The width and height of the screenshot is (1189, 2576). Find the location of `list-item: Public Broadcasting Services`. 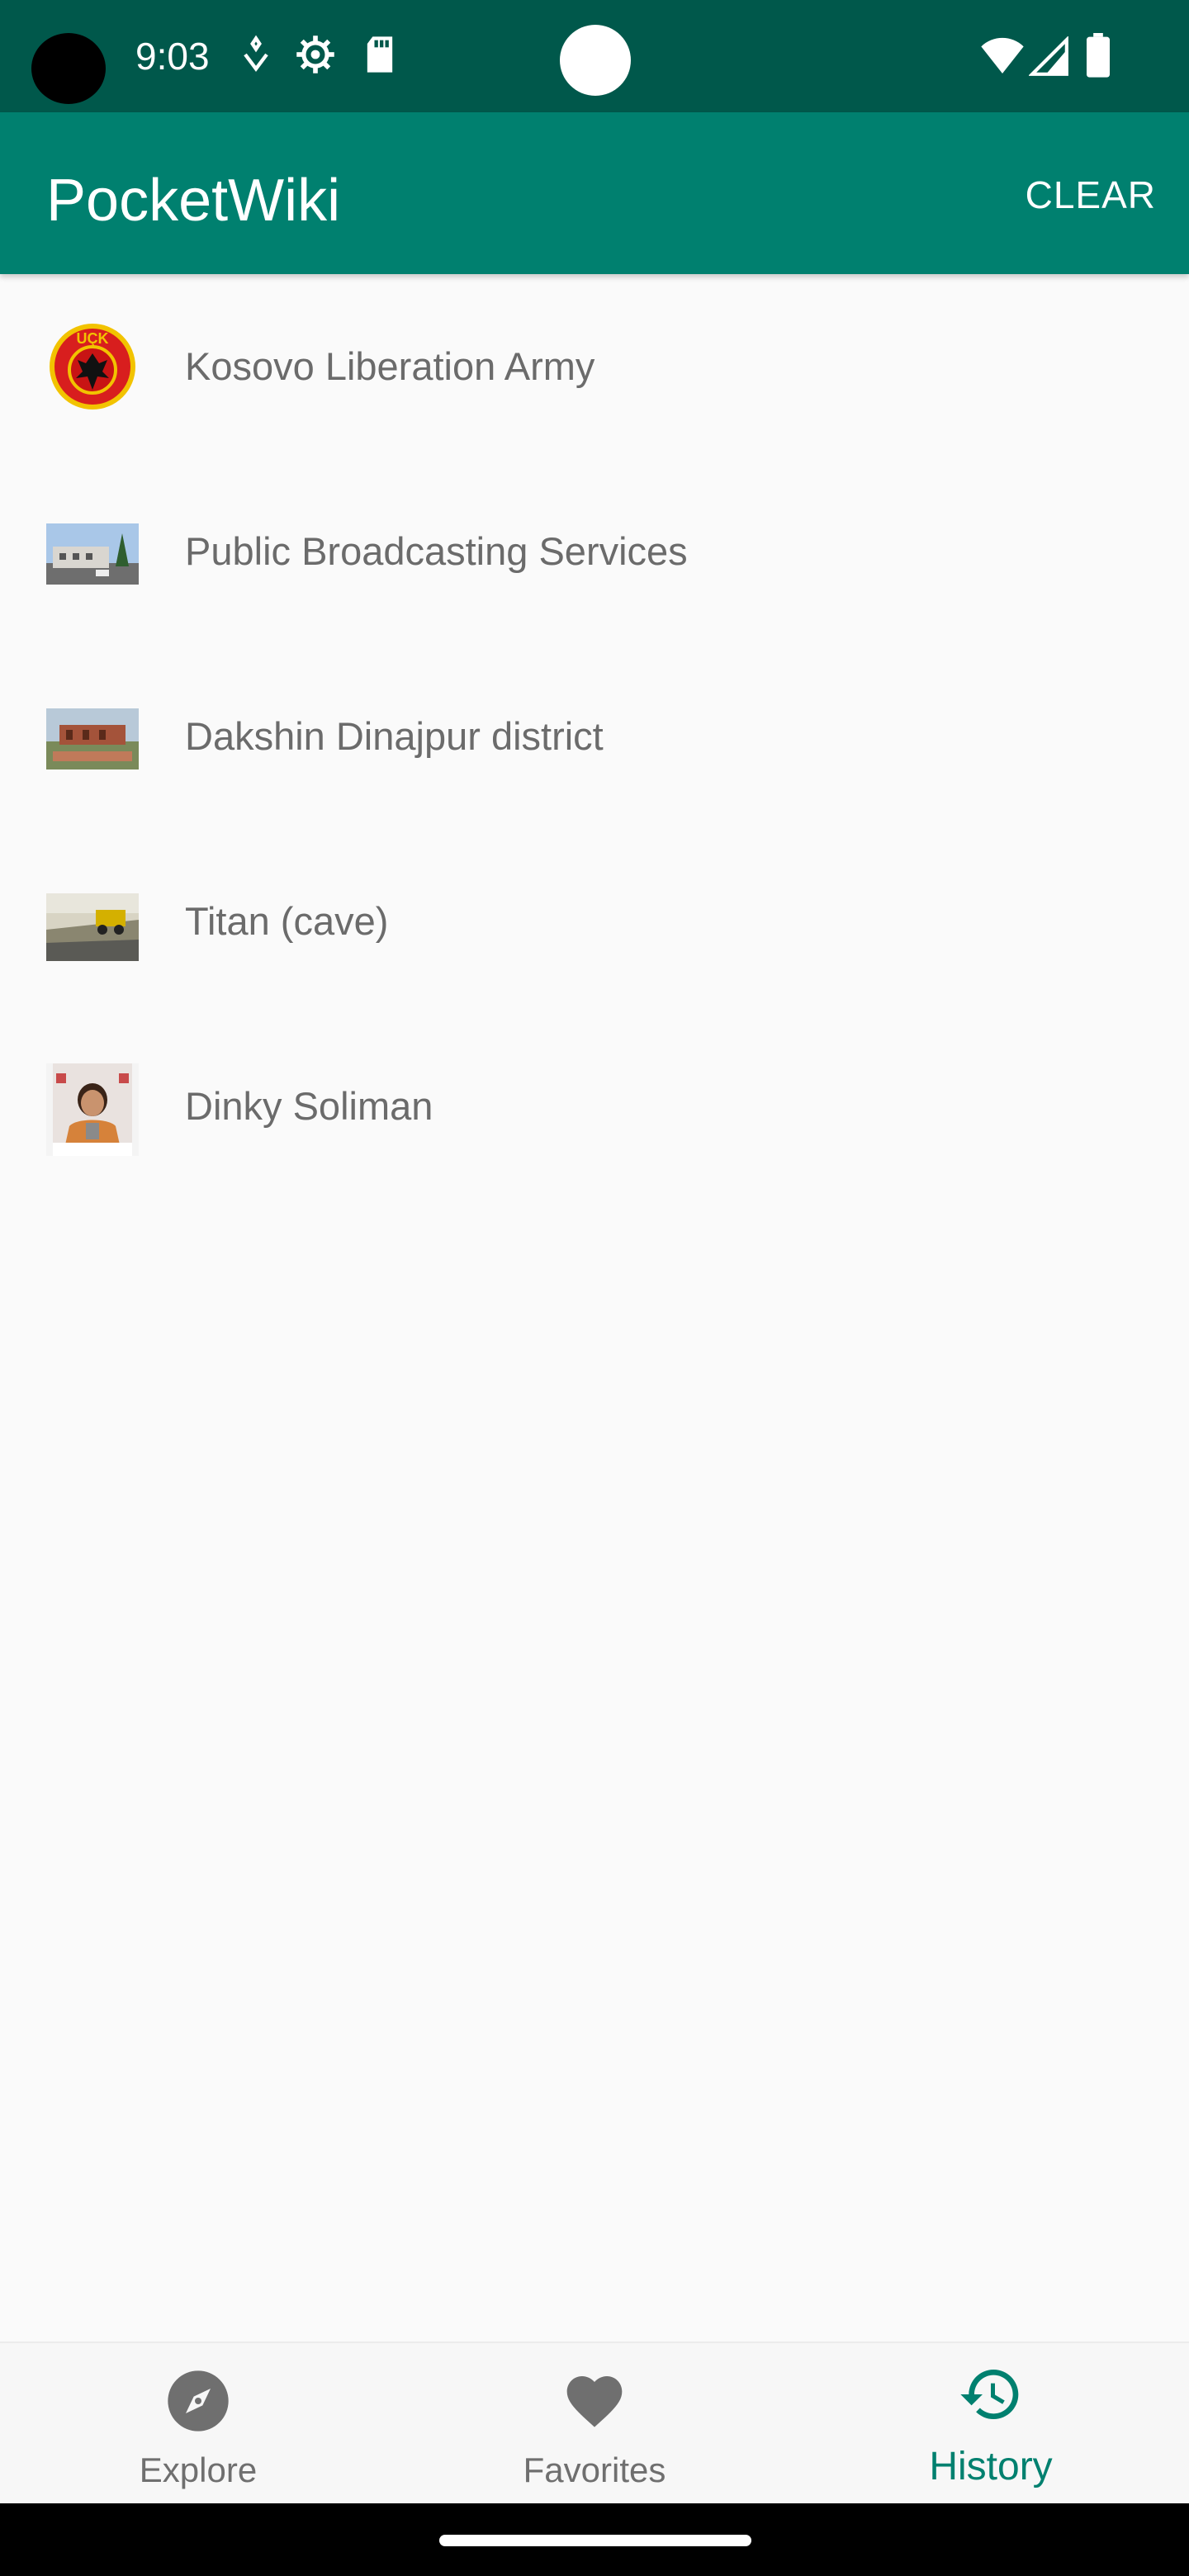

list-item: Public Broadcasting Services is located at coordinates (594, 551).